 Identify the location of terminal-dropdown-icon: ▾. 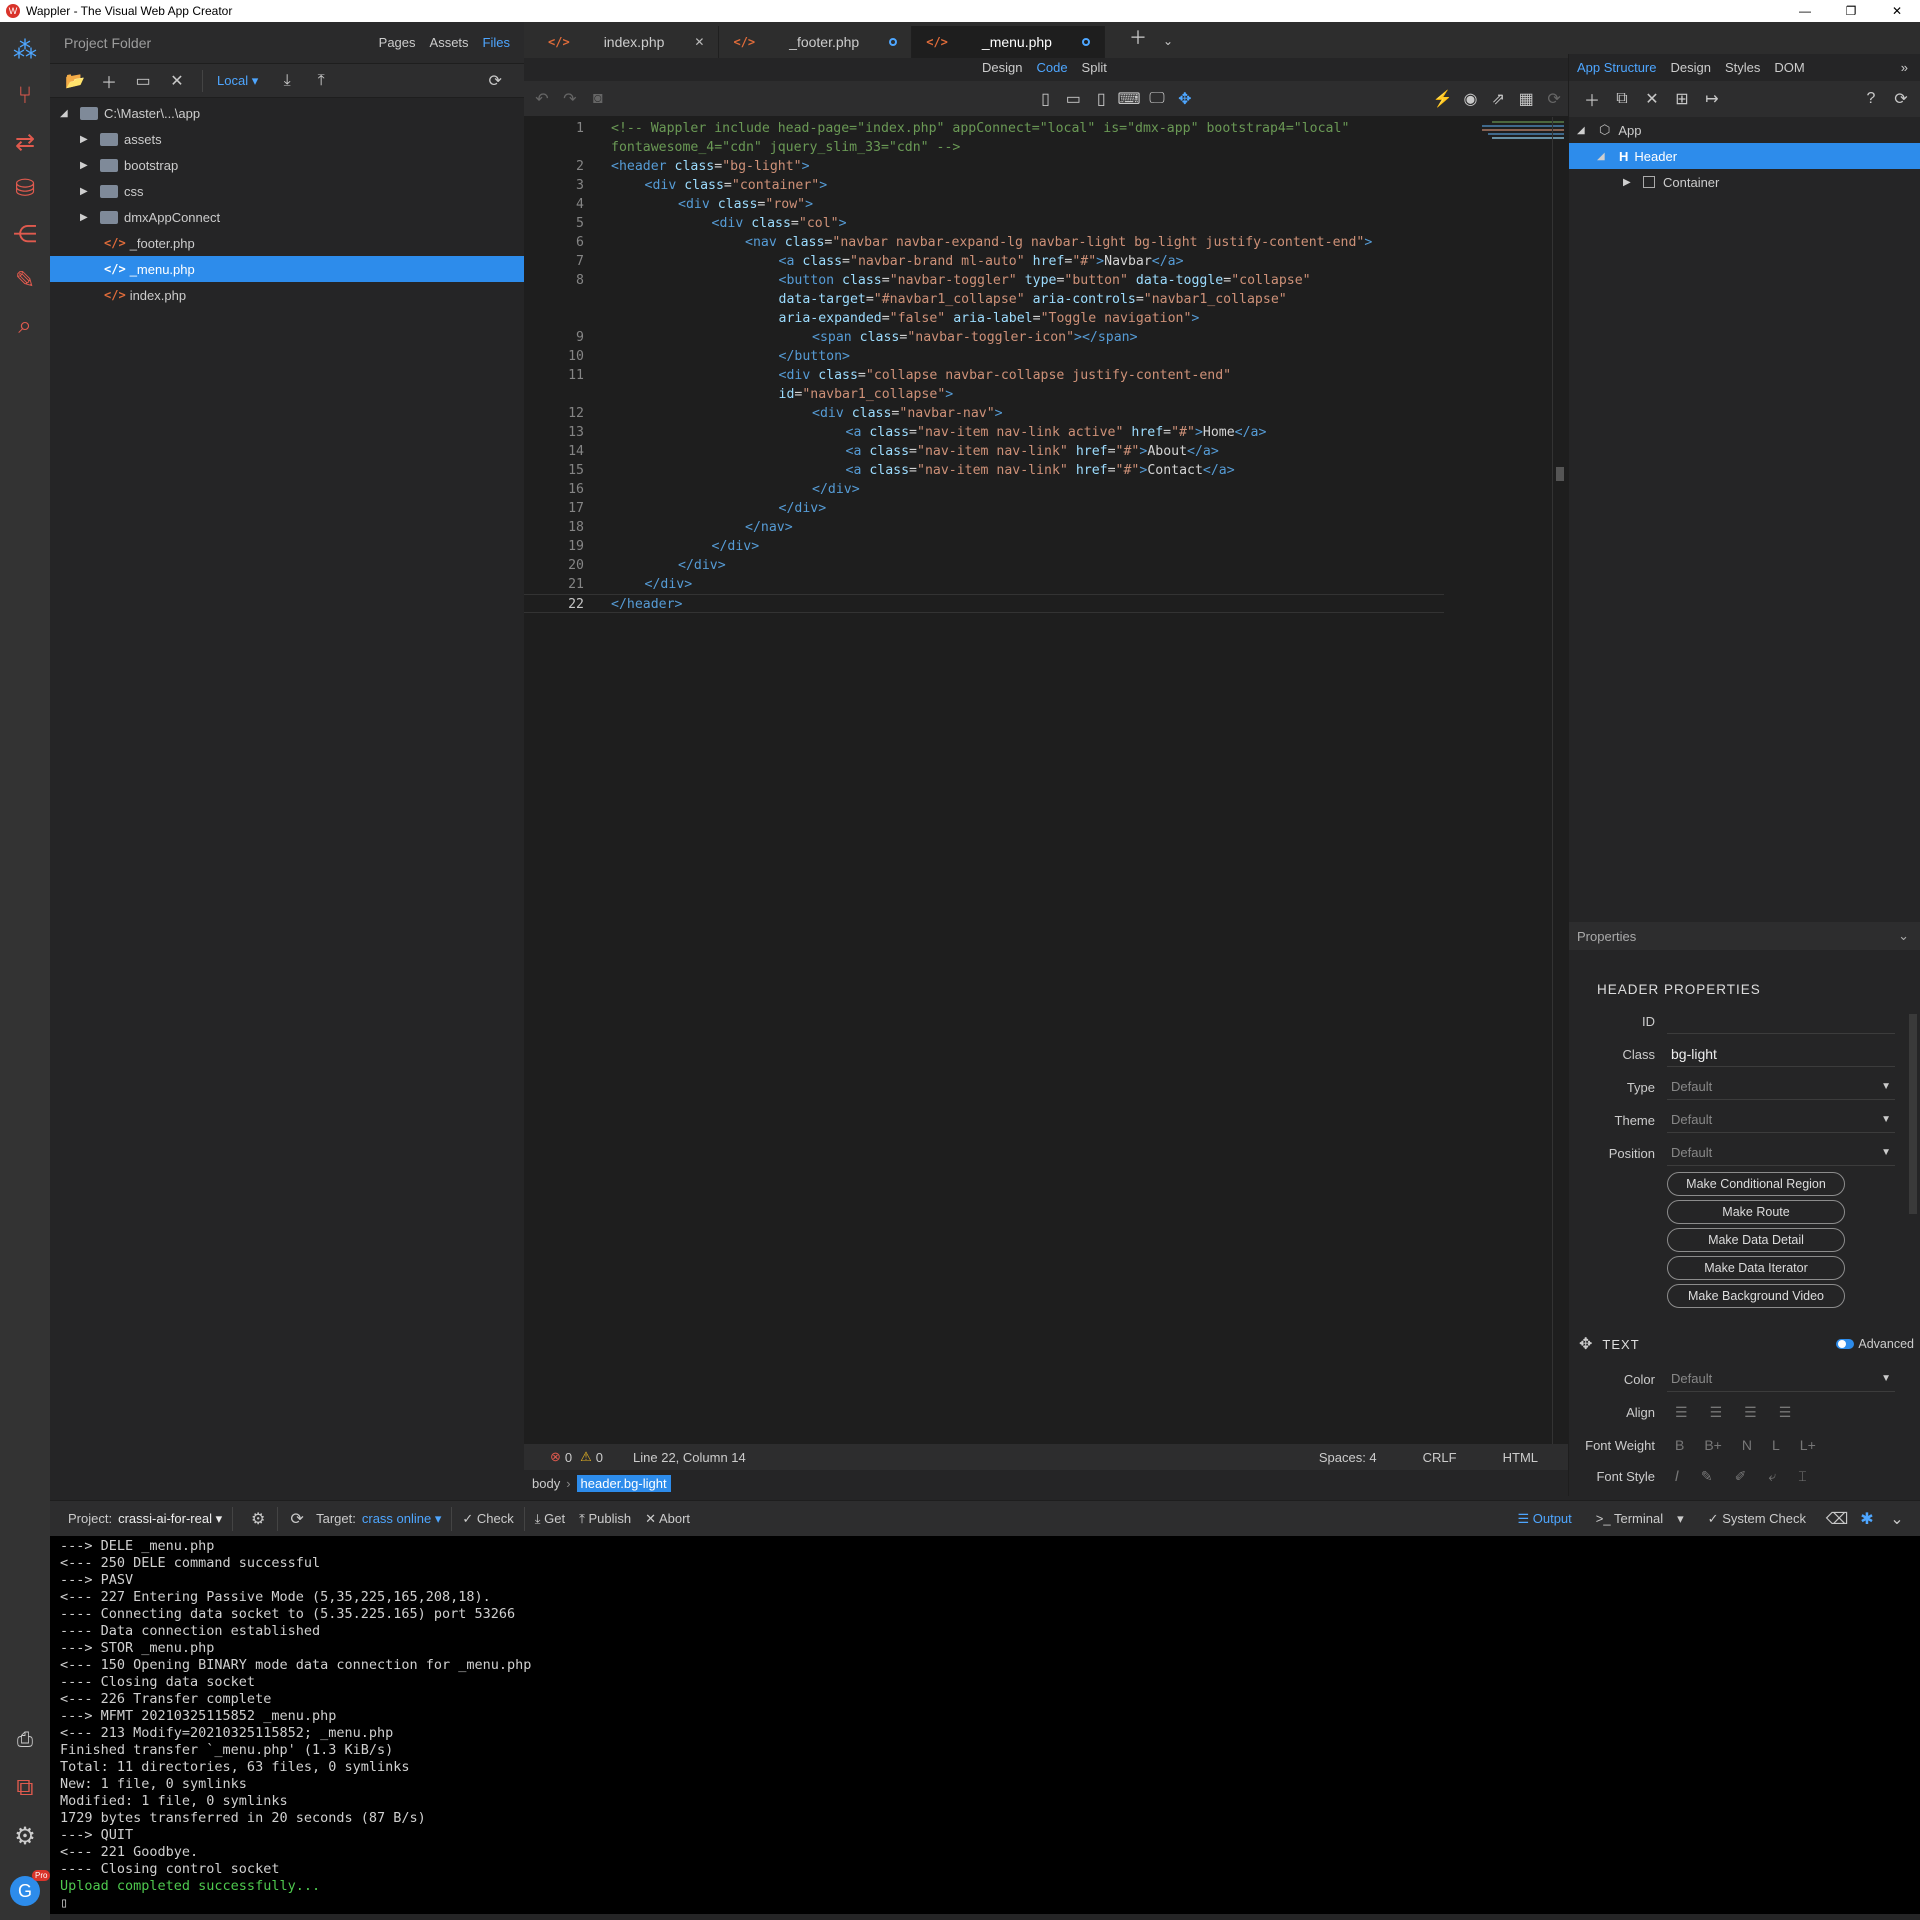
(1680, 1519).